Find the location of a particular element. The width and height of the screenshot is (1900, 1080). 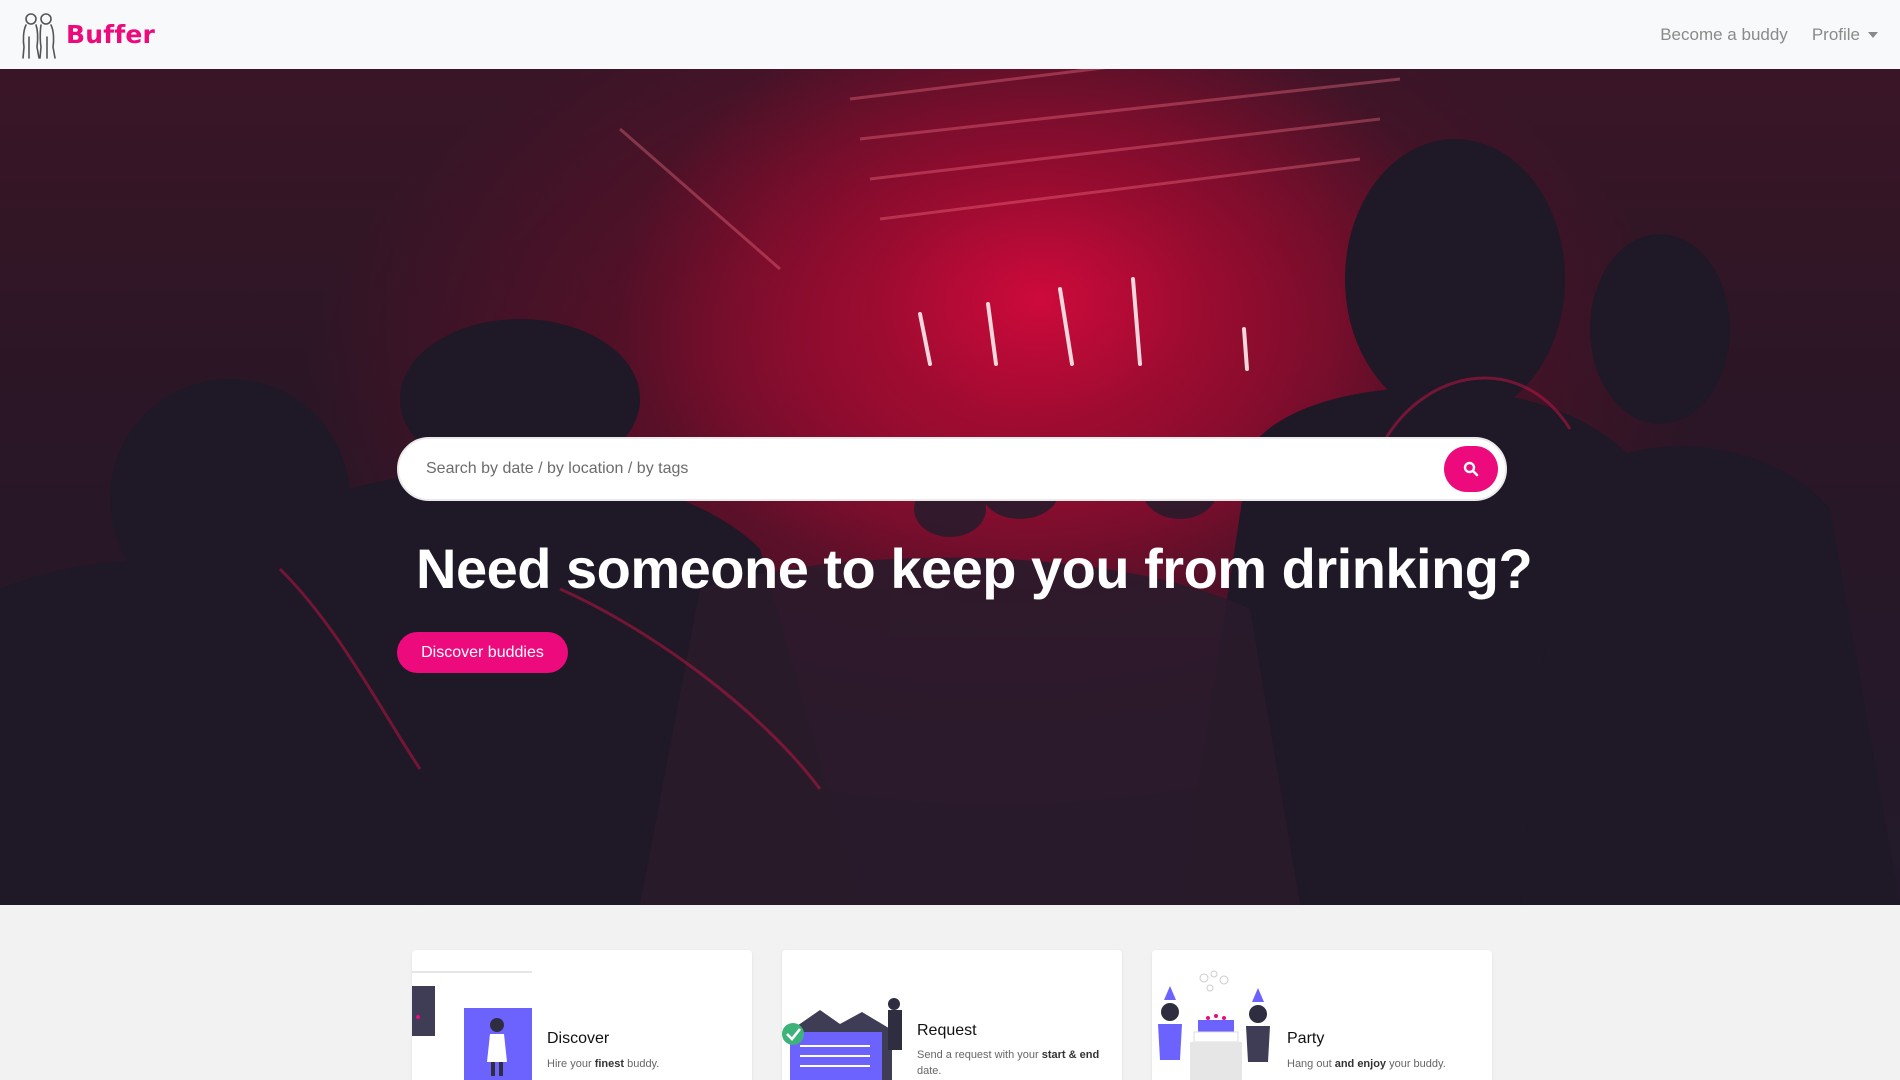

brand-link: Buffer is located at coordinates (86, 35).